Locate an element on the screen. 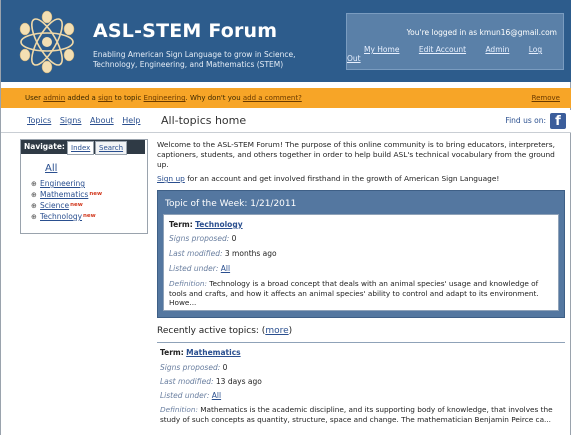 This screenshot has width=571, height=438. nav-signs-link: Signs is located at coordinates (71, 120).